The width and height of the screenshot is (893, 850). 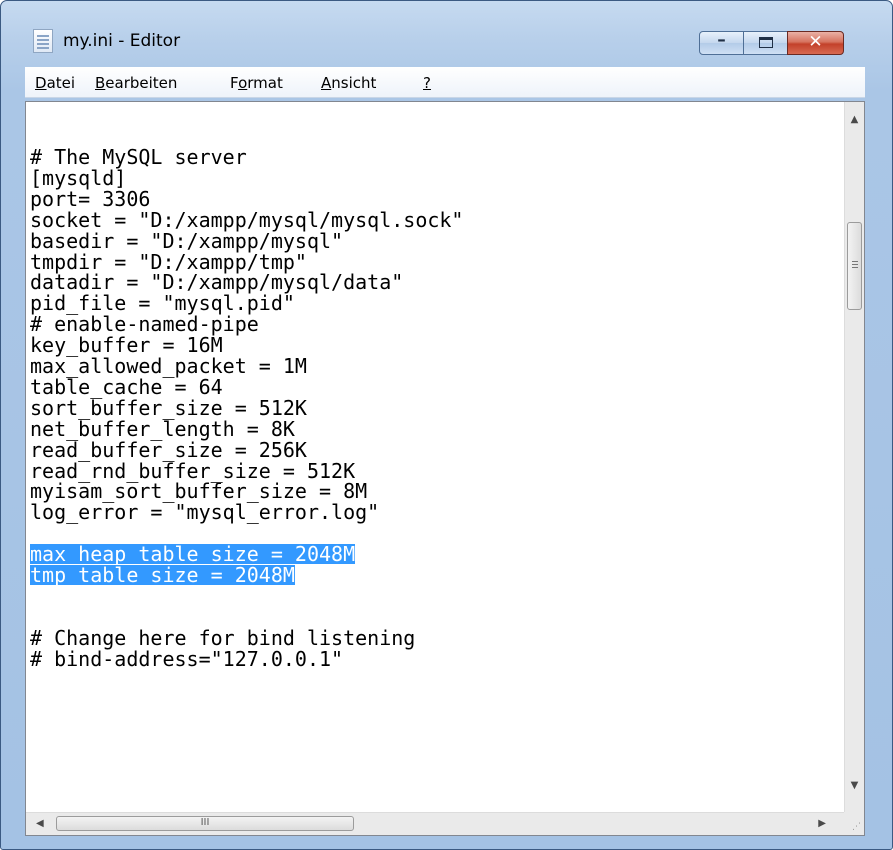 I want to click on scroll-corner: ⋰, so click(x=854, y=823).